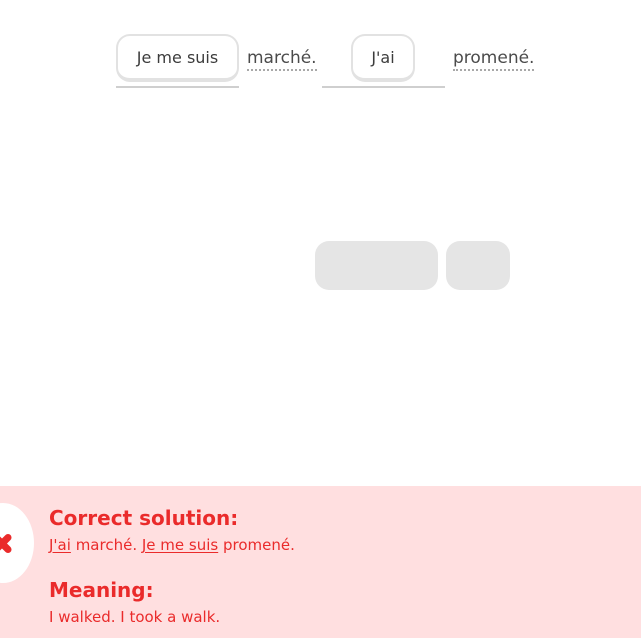 The height and width of the screenshot is (638, 641). What do you see at coordinates (135, 617) in the screenshot?
I see `meaning-text: I walked. I took a walk.` at bounding box center [135, 617].